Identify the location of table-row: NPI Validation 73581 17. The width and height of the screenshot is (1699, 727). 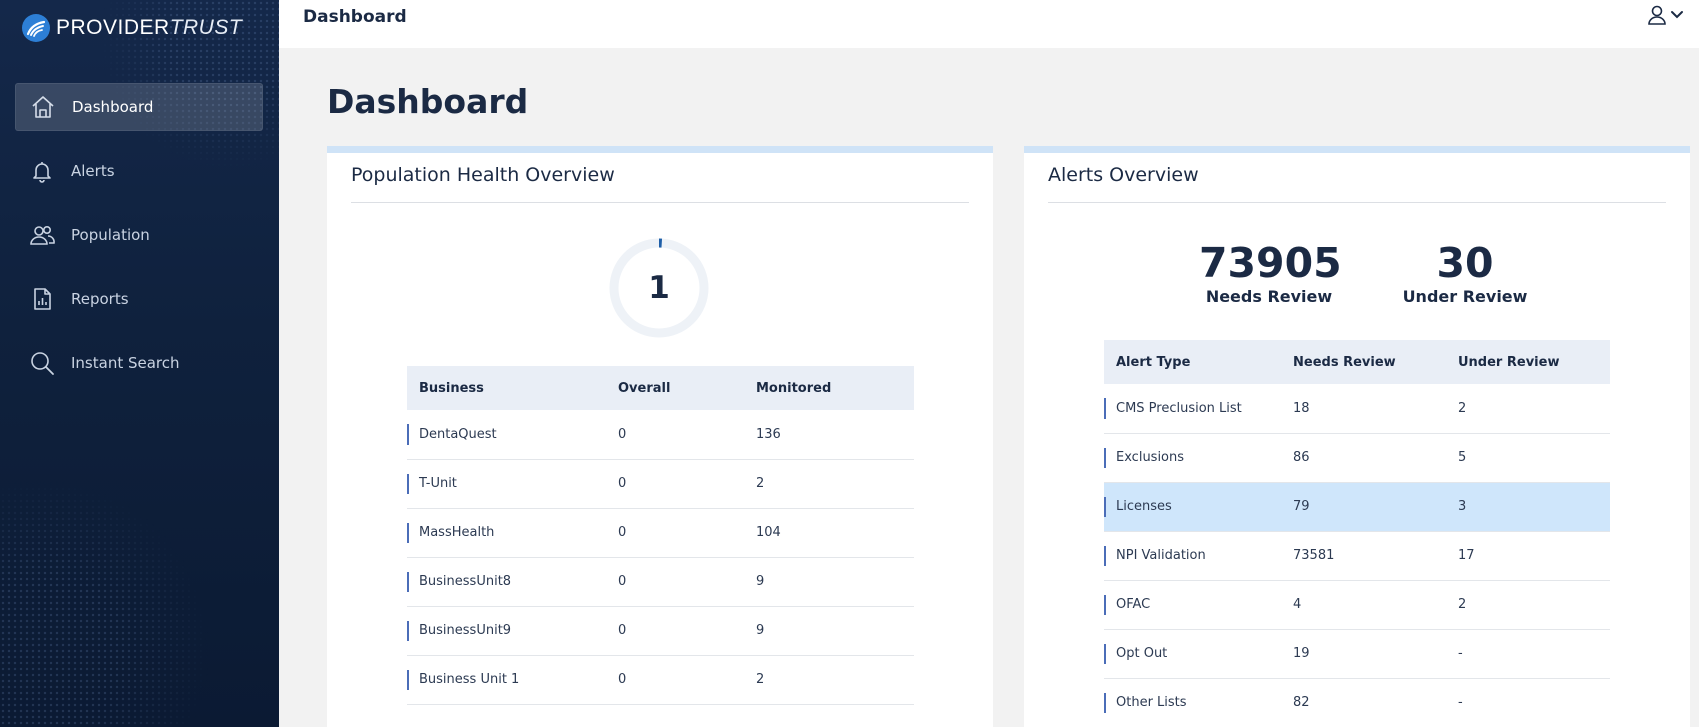
(1357, 556).